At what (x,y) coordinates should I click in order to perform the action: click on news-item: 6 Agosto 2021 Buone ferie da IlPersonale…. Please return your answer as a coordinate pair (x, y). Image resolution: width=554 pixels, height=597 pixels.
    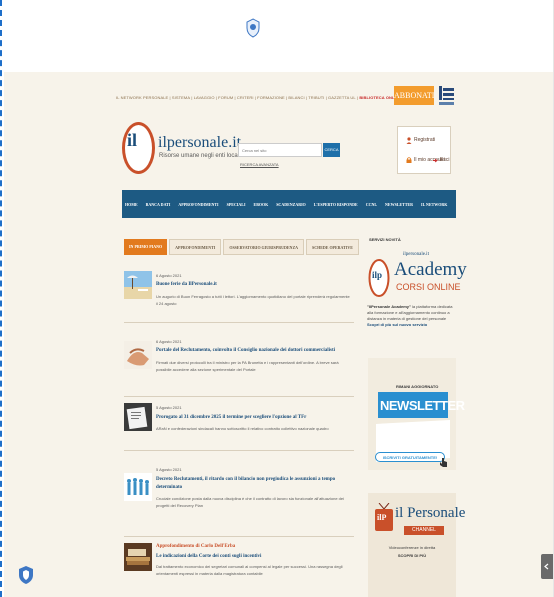
    Looking at the image, I should click on (239, 292).